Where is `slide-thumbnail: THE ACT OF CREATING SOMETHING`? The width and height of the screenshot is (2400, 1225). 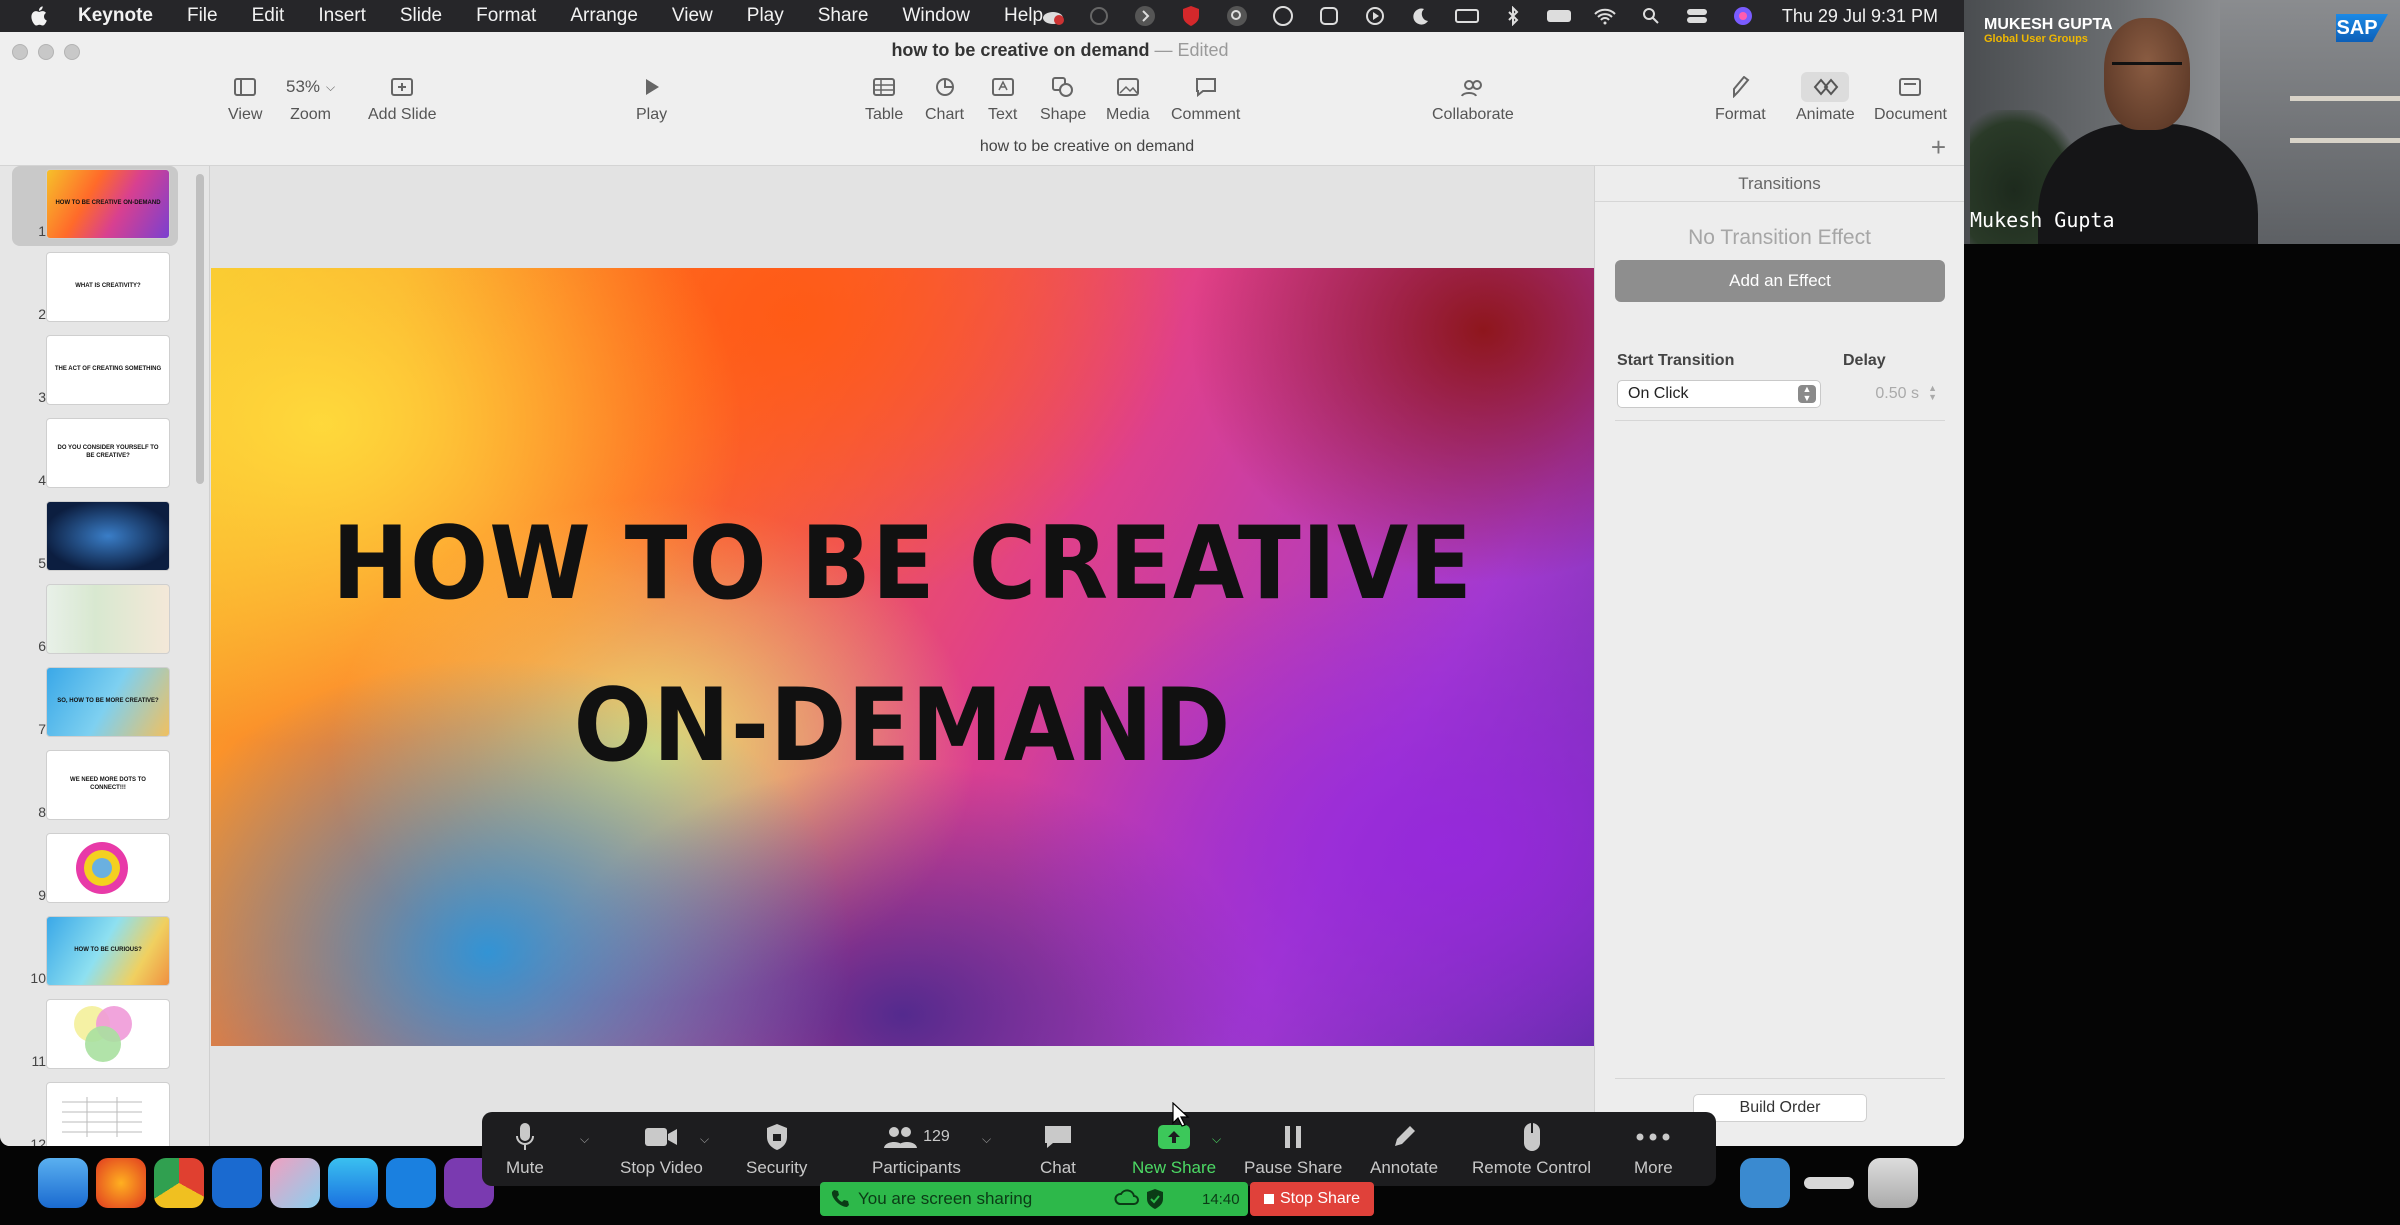 slide-thumbnail: THE ACT OF CREATING SOMETHING is located at coordinates (108, 370).